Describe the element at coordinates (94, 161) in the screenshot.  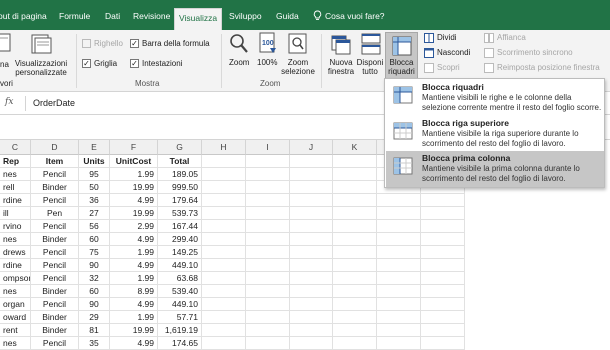
I see `header-cell: Units` at that location.